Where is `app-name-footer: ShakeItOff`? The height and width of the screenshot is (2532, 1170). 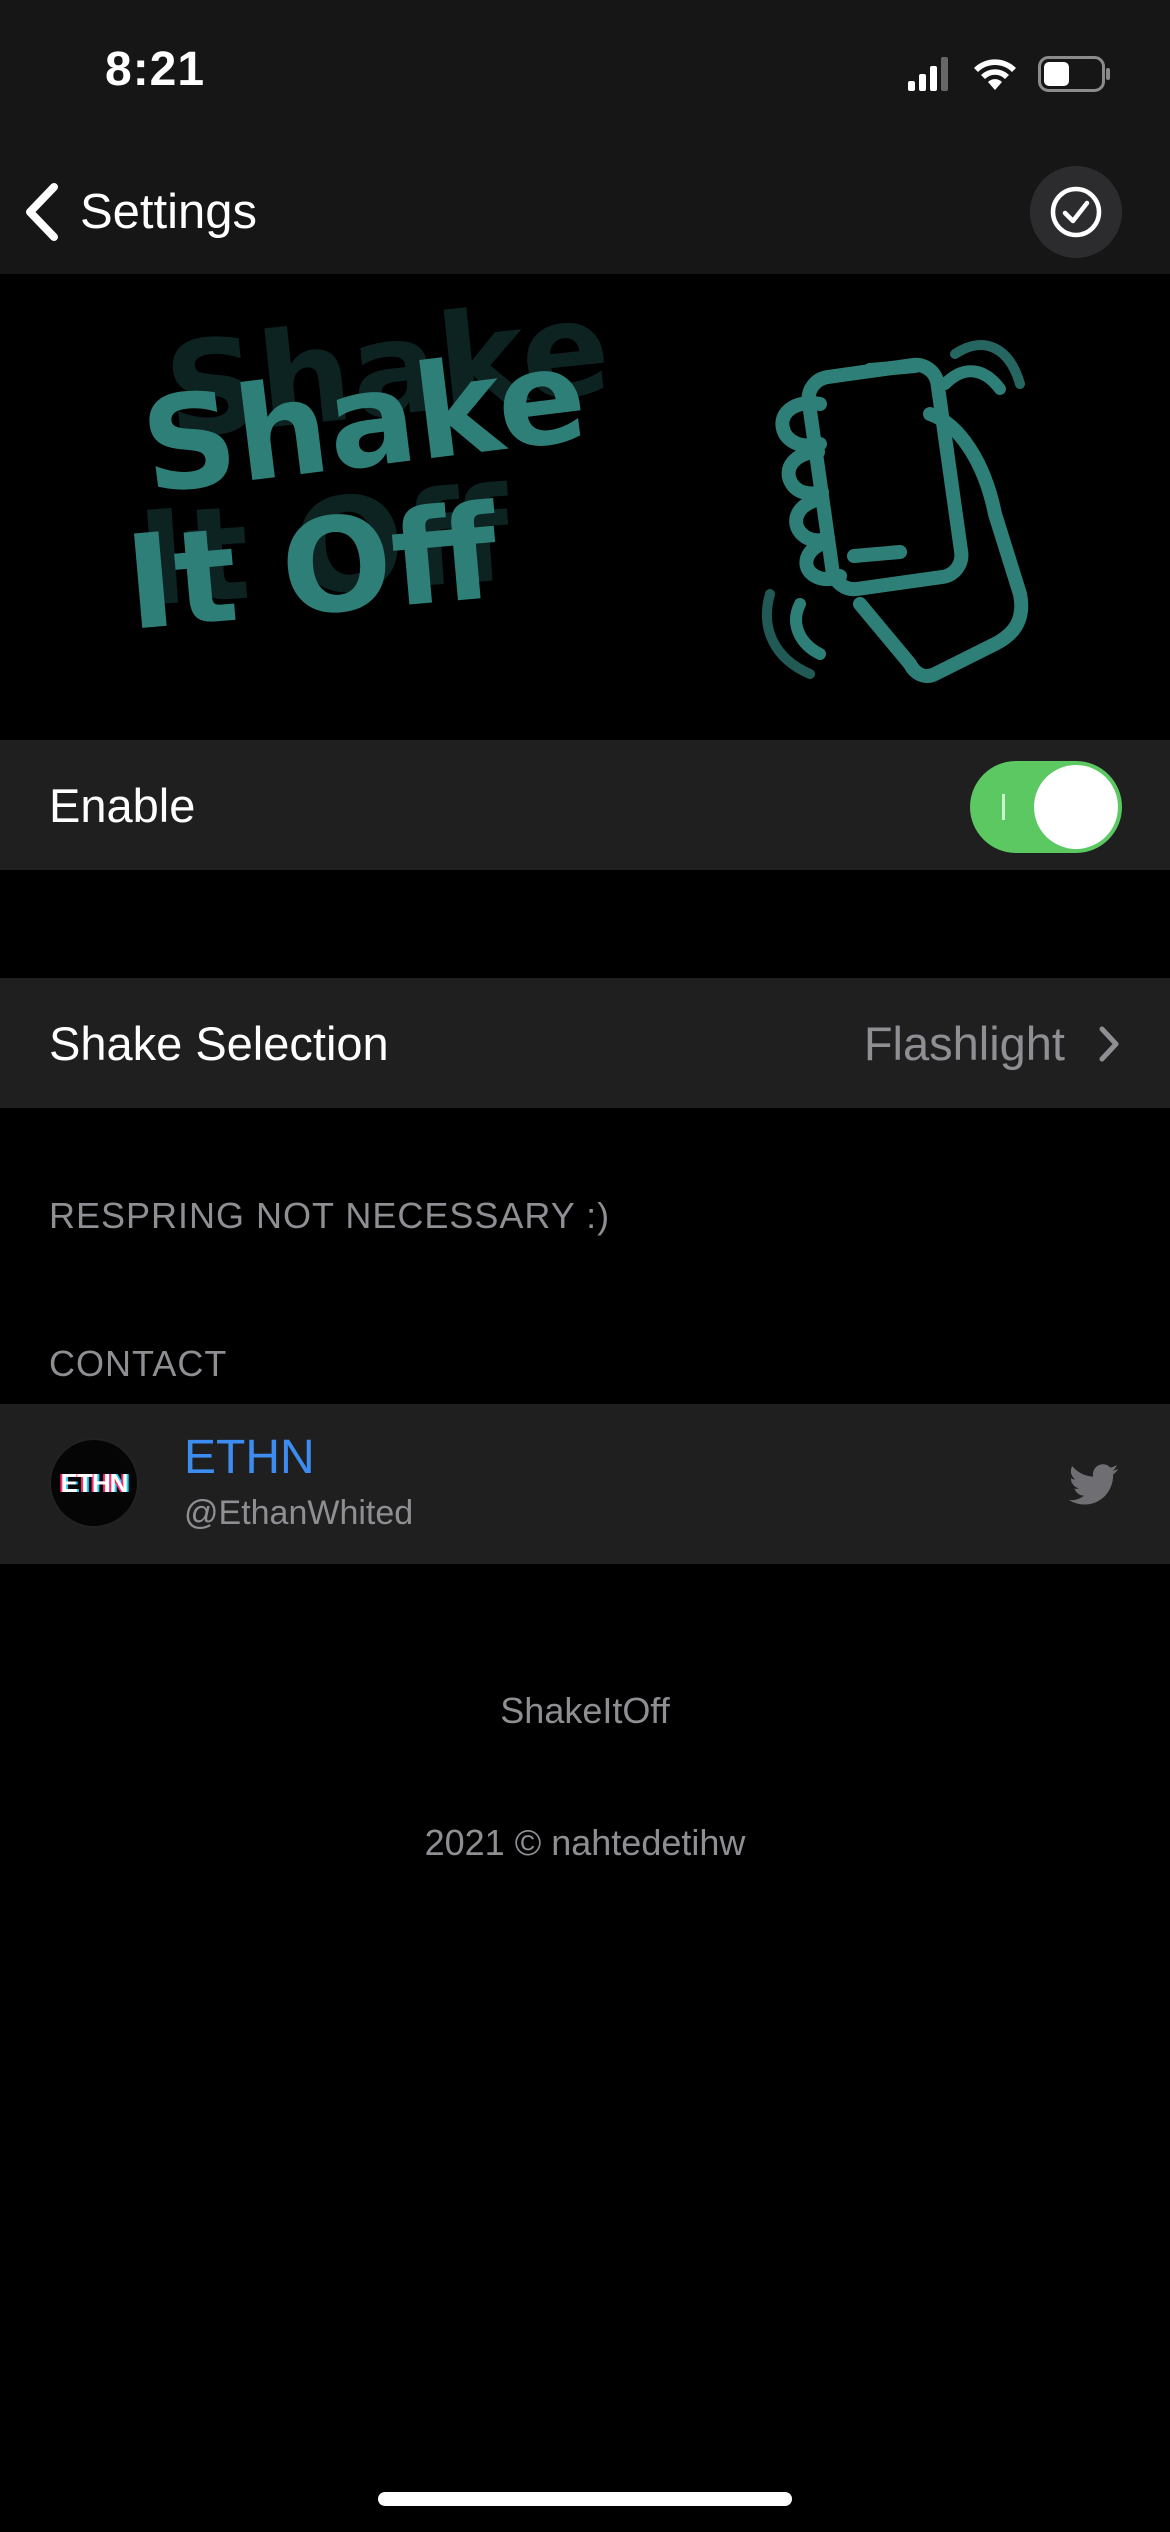
app-name-footer: ShakeItOff is located at coordinates (585, 1710).